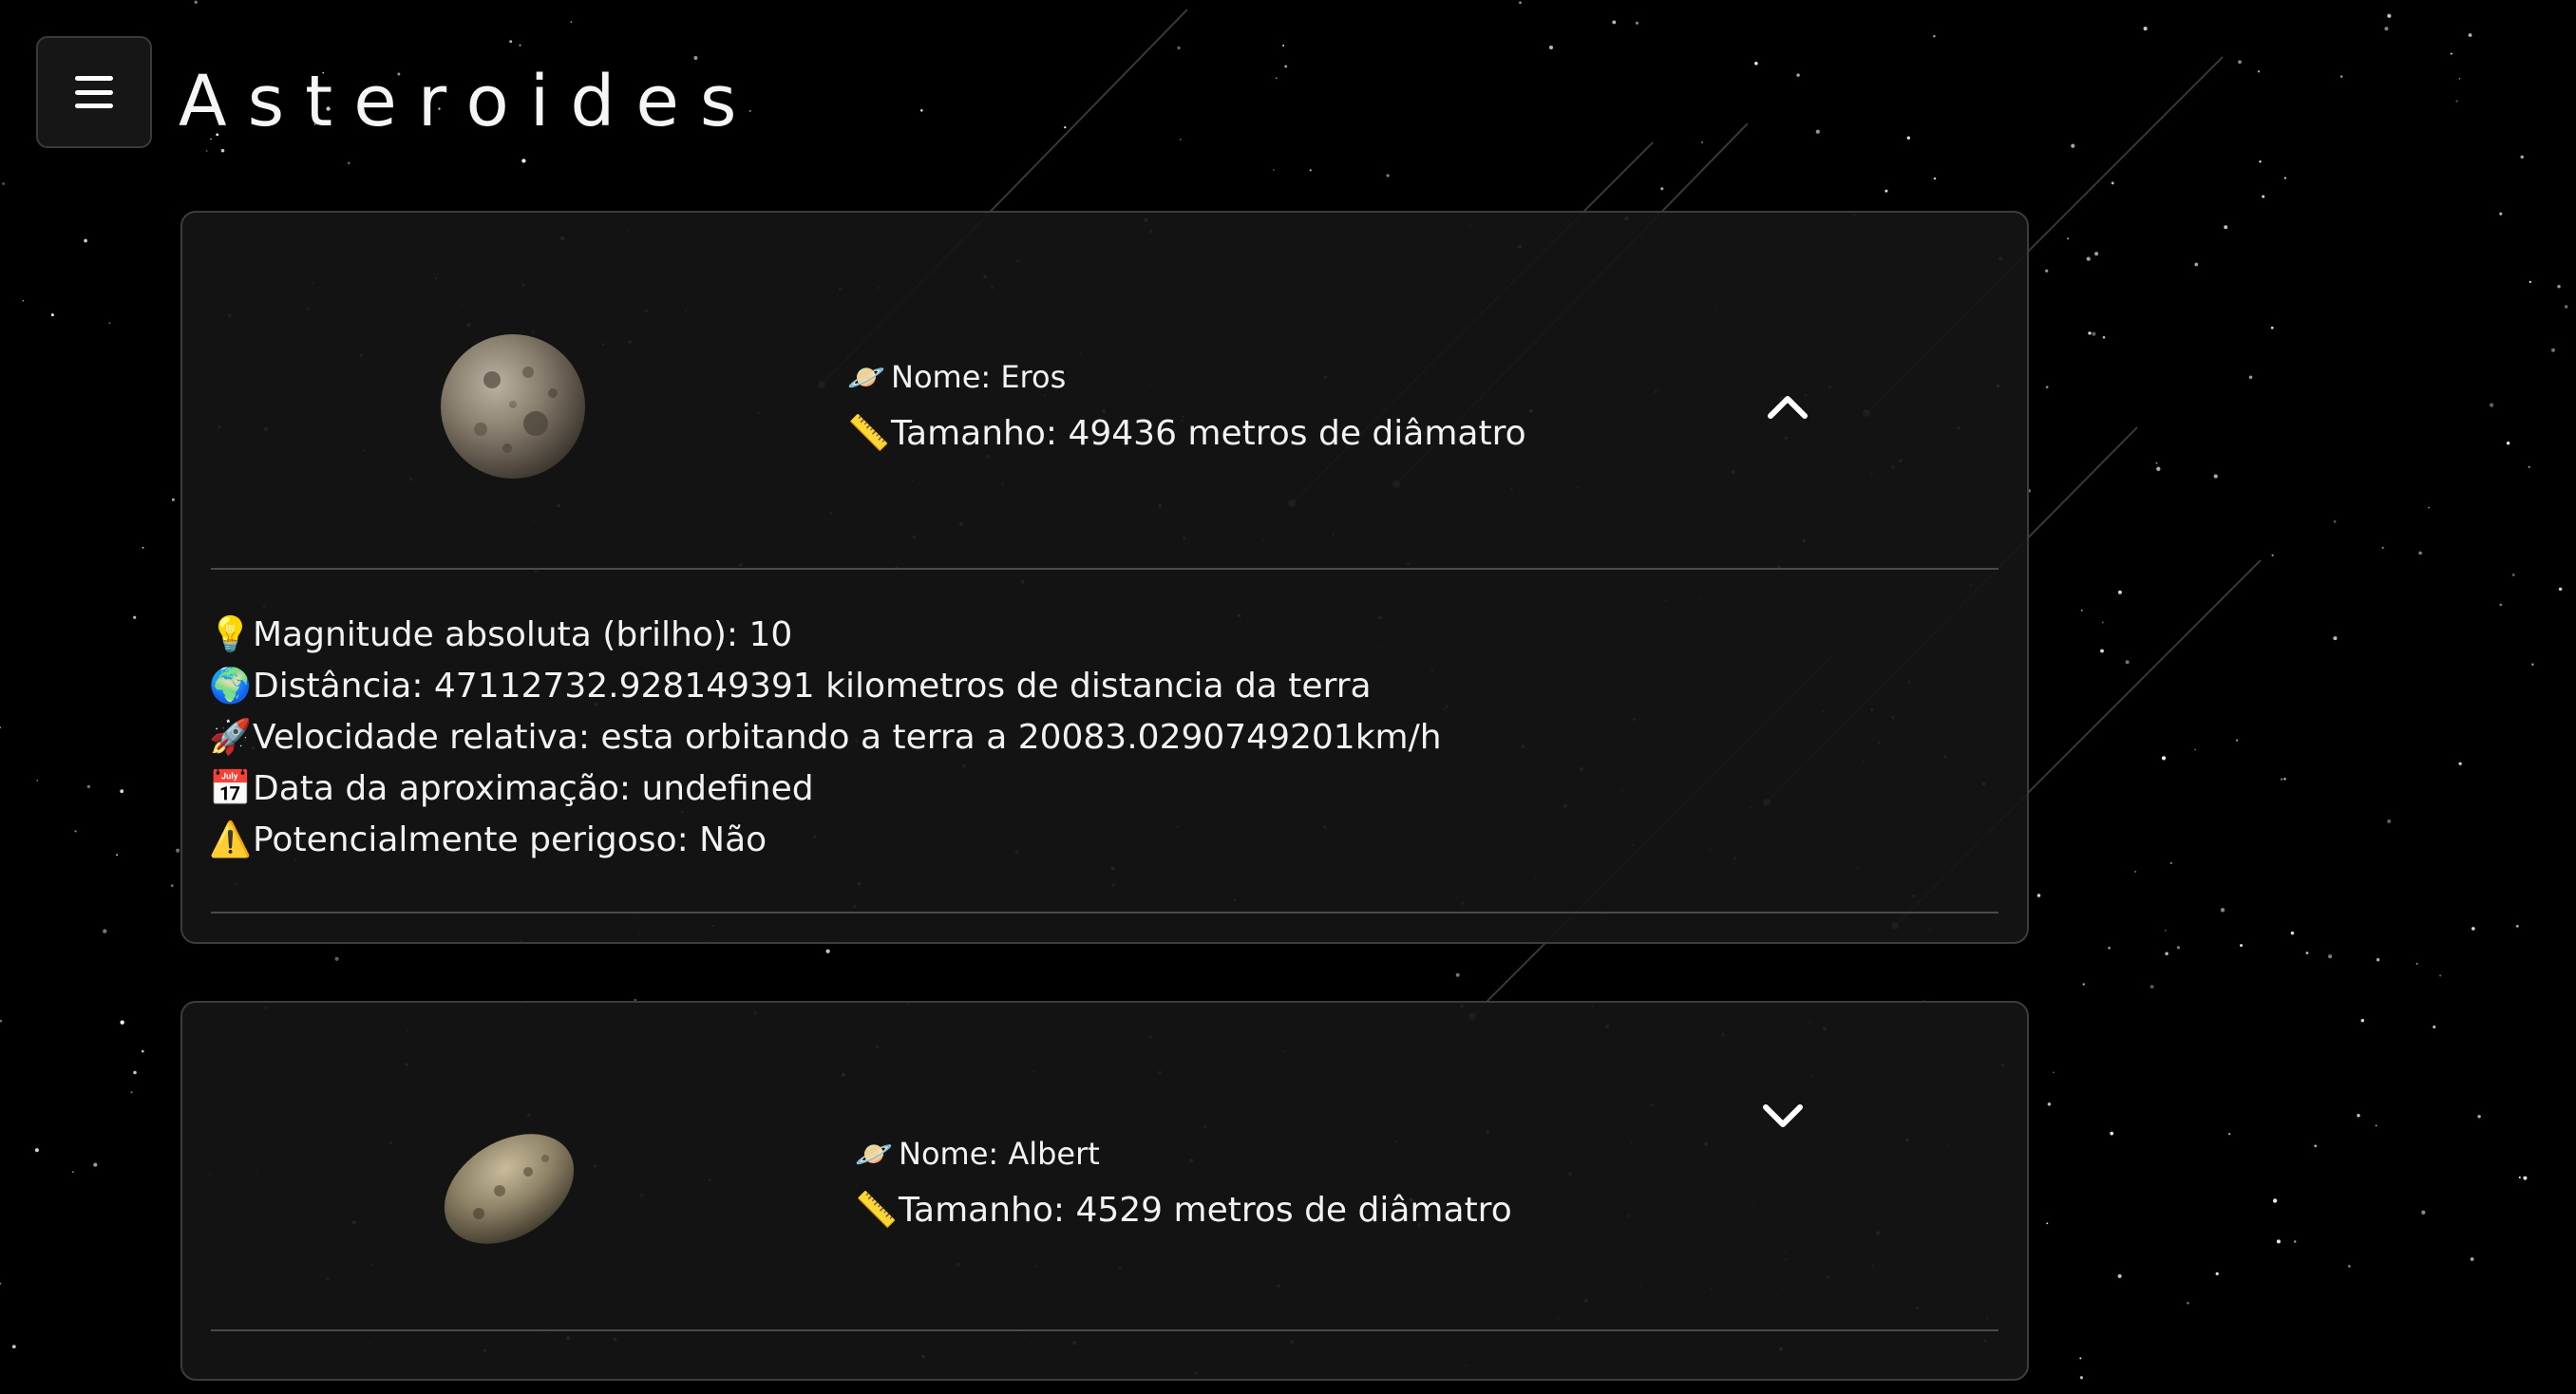 The width and height of the screenshot is (2576, 1394). I want to click on hamburger-icon, so click(94, 92).